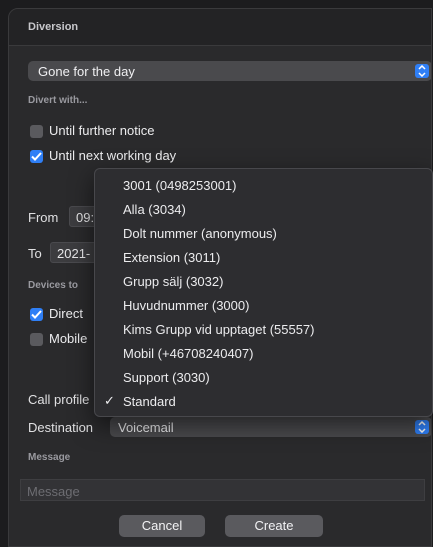  What do you see at coordinates (146, 427) in the screenshot?
I see `destination-value: Voicemail` at bounding box center [146, 427].